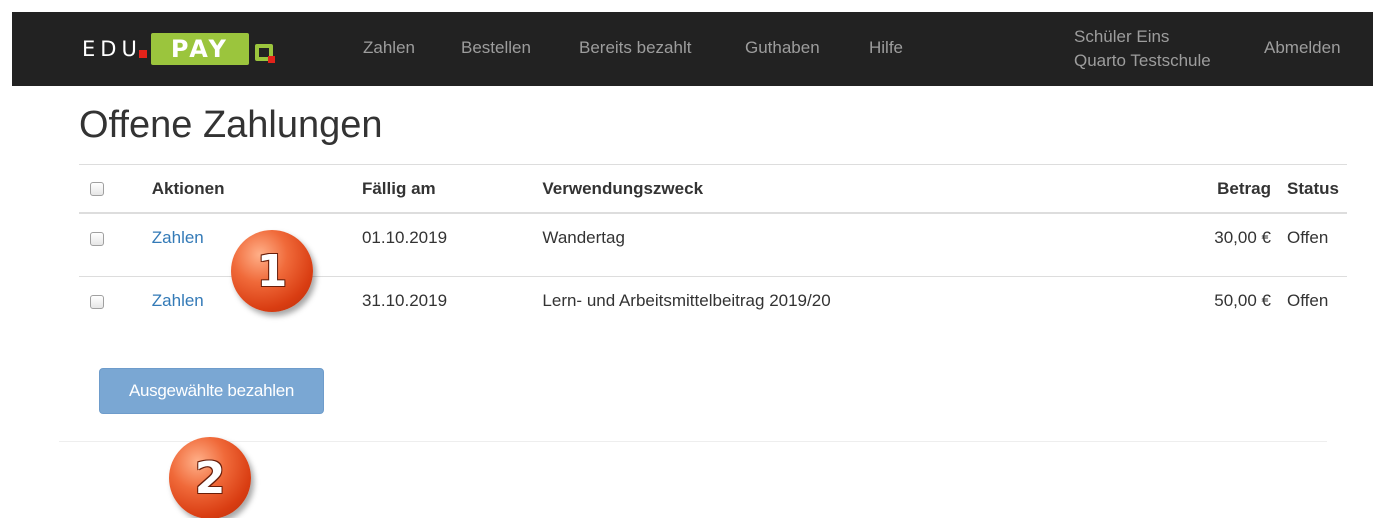  I want to click on header-due: Fällig am, so click(444, 189).